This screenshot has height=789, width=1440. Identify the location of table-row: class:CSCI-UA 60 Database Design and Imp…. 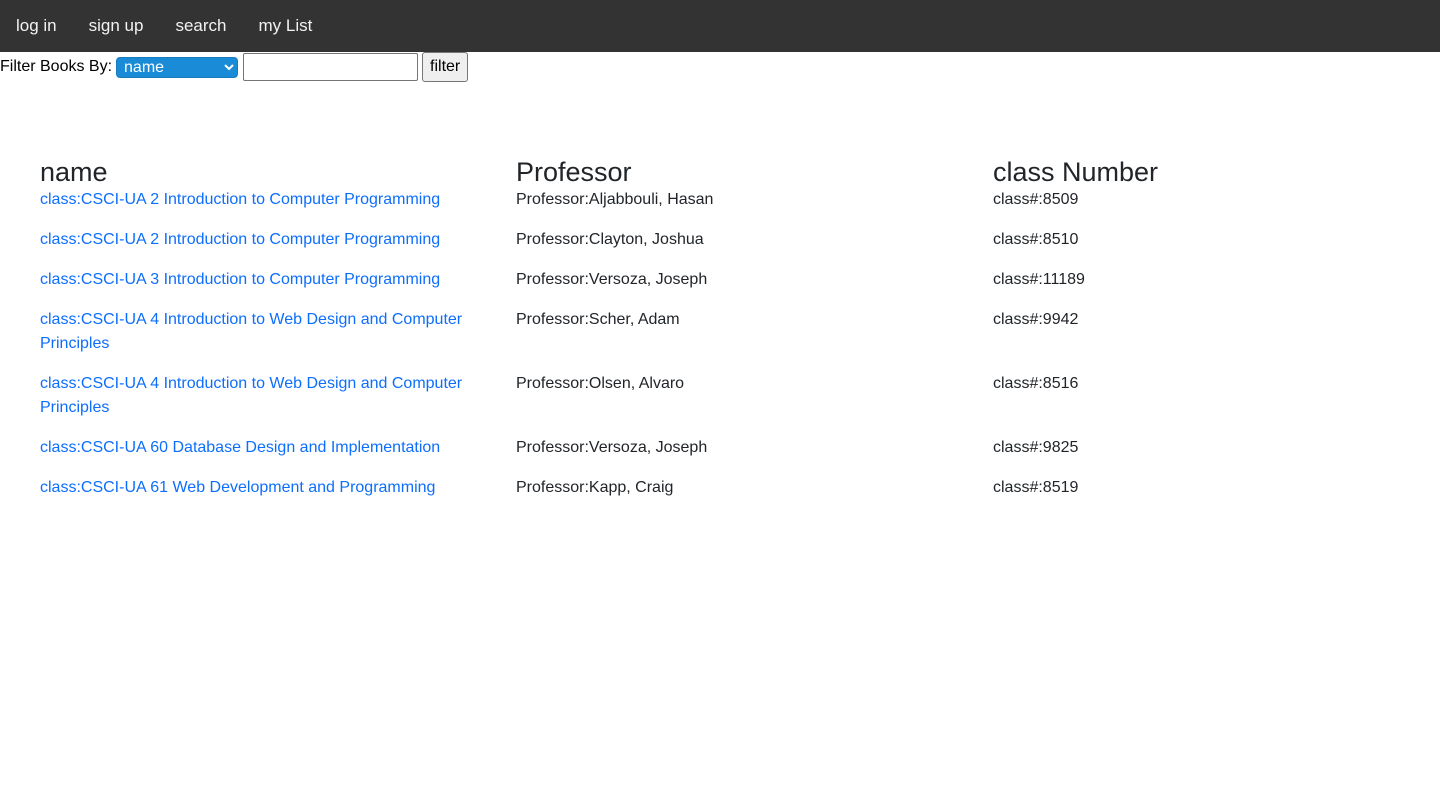
(740, 456).